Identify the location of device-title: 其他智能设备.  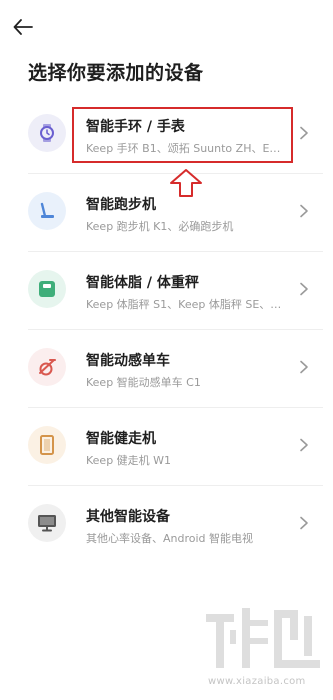
(128, 517).